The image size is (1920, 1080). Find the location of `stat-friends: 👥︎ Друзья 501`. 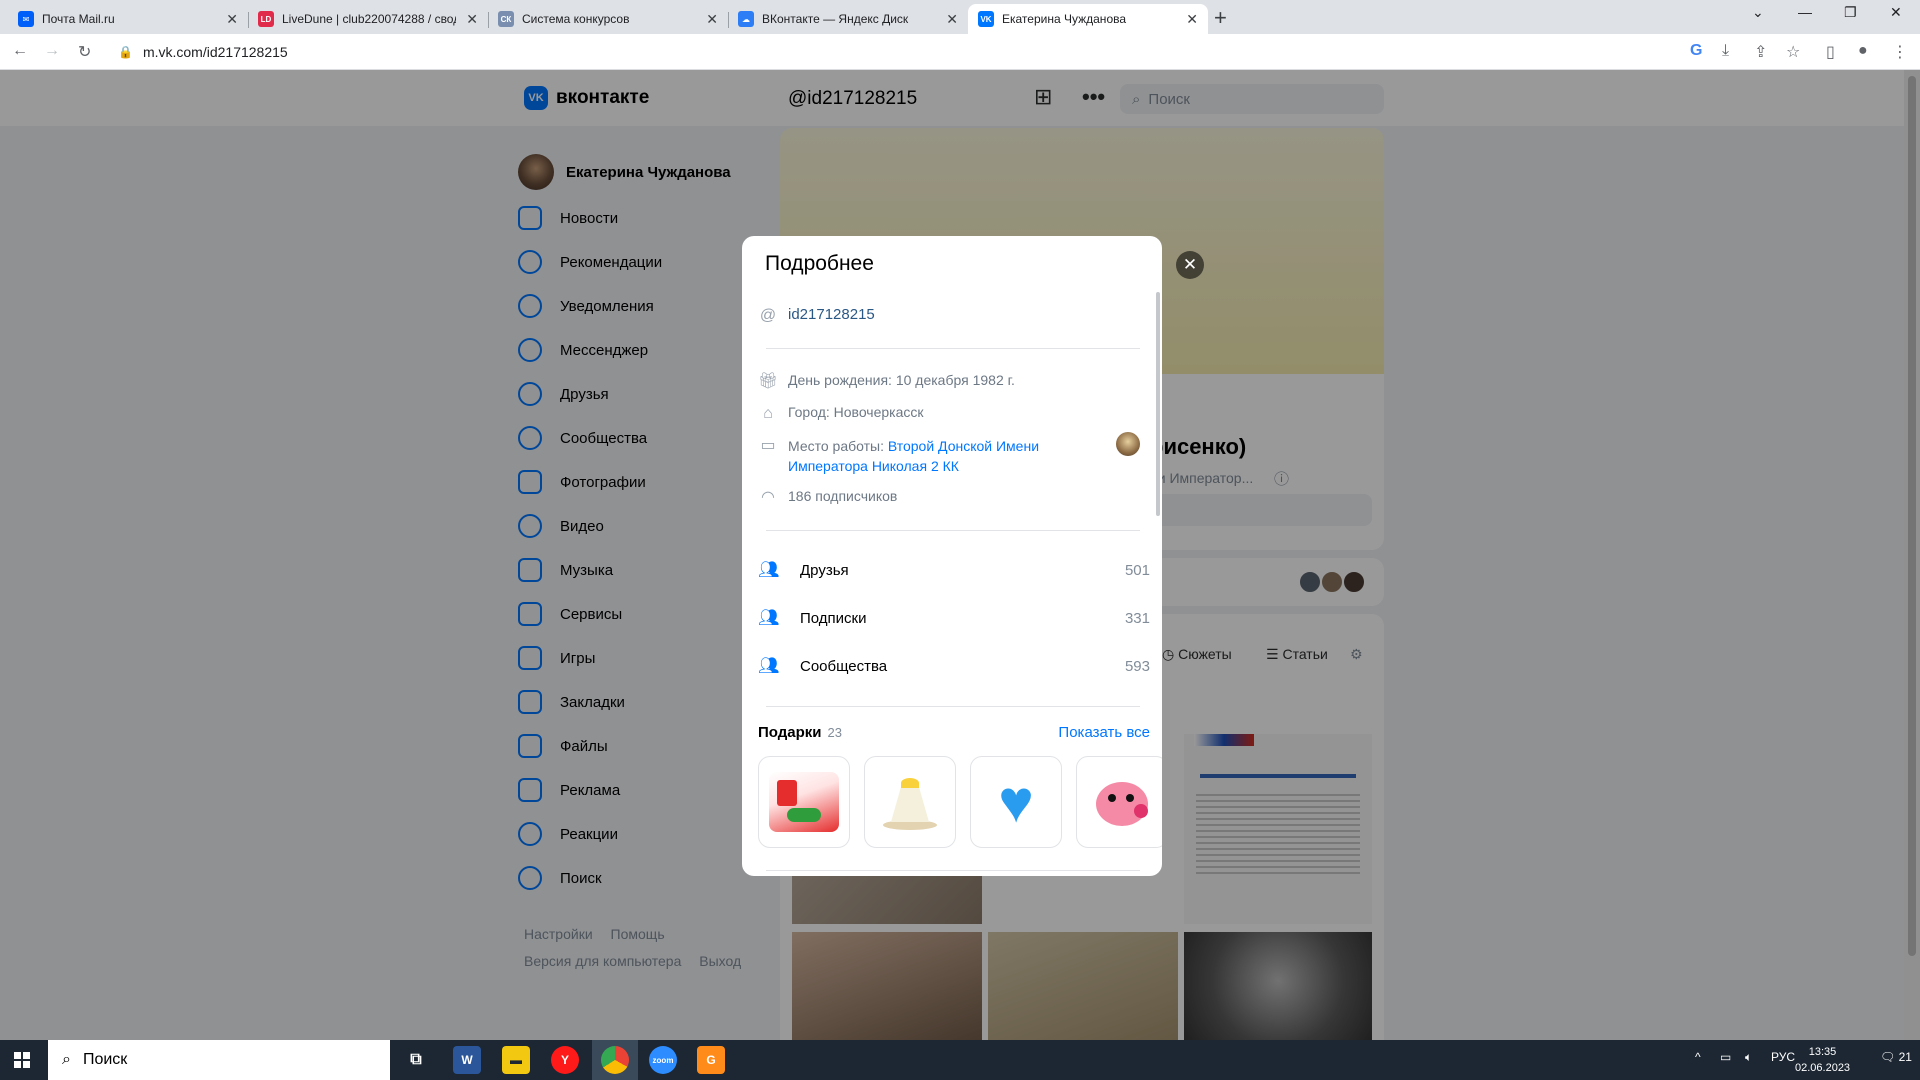

stat-friends: 👥︎ Друзья 501 is located at coordinates (954, 570).